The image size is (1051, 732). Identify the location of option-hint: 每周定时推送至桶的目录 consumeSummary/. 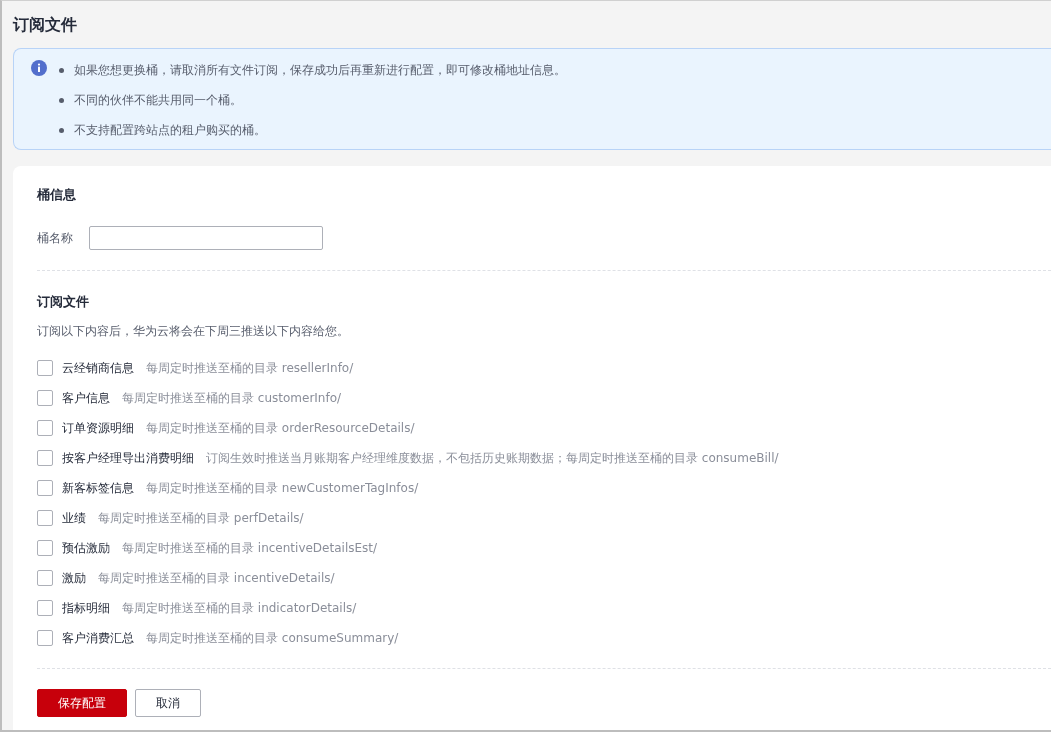
(272, 638).